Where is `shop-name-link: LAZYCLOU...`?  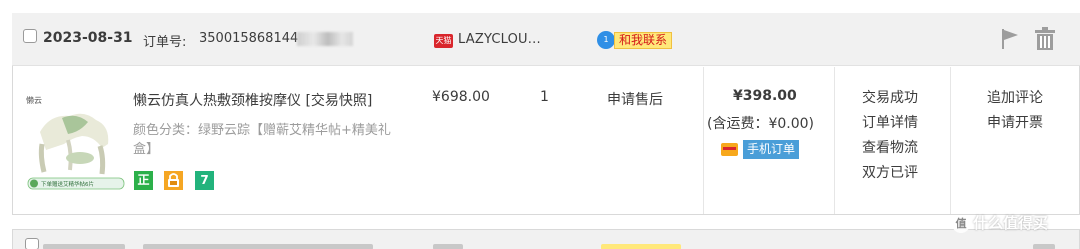 shop-name-link: LAZYCLOU... is located at coordinates (499, 39).